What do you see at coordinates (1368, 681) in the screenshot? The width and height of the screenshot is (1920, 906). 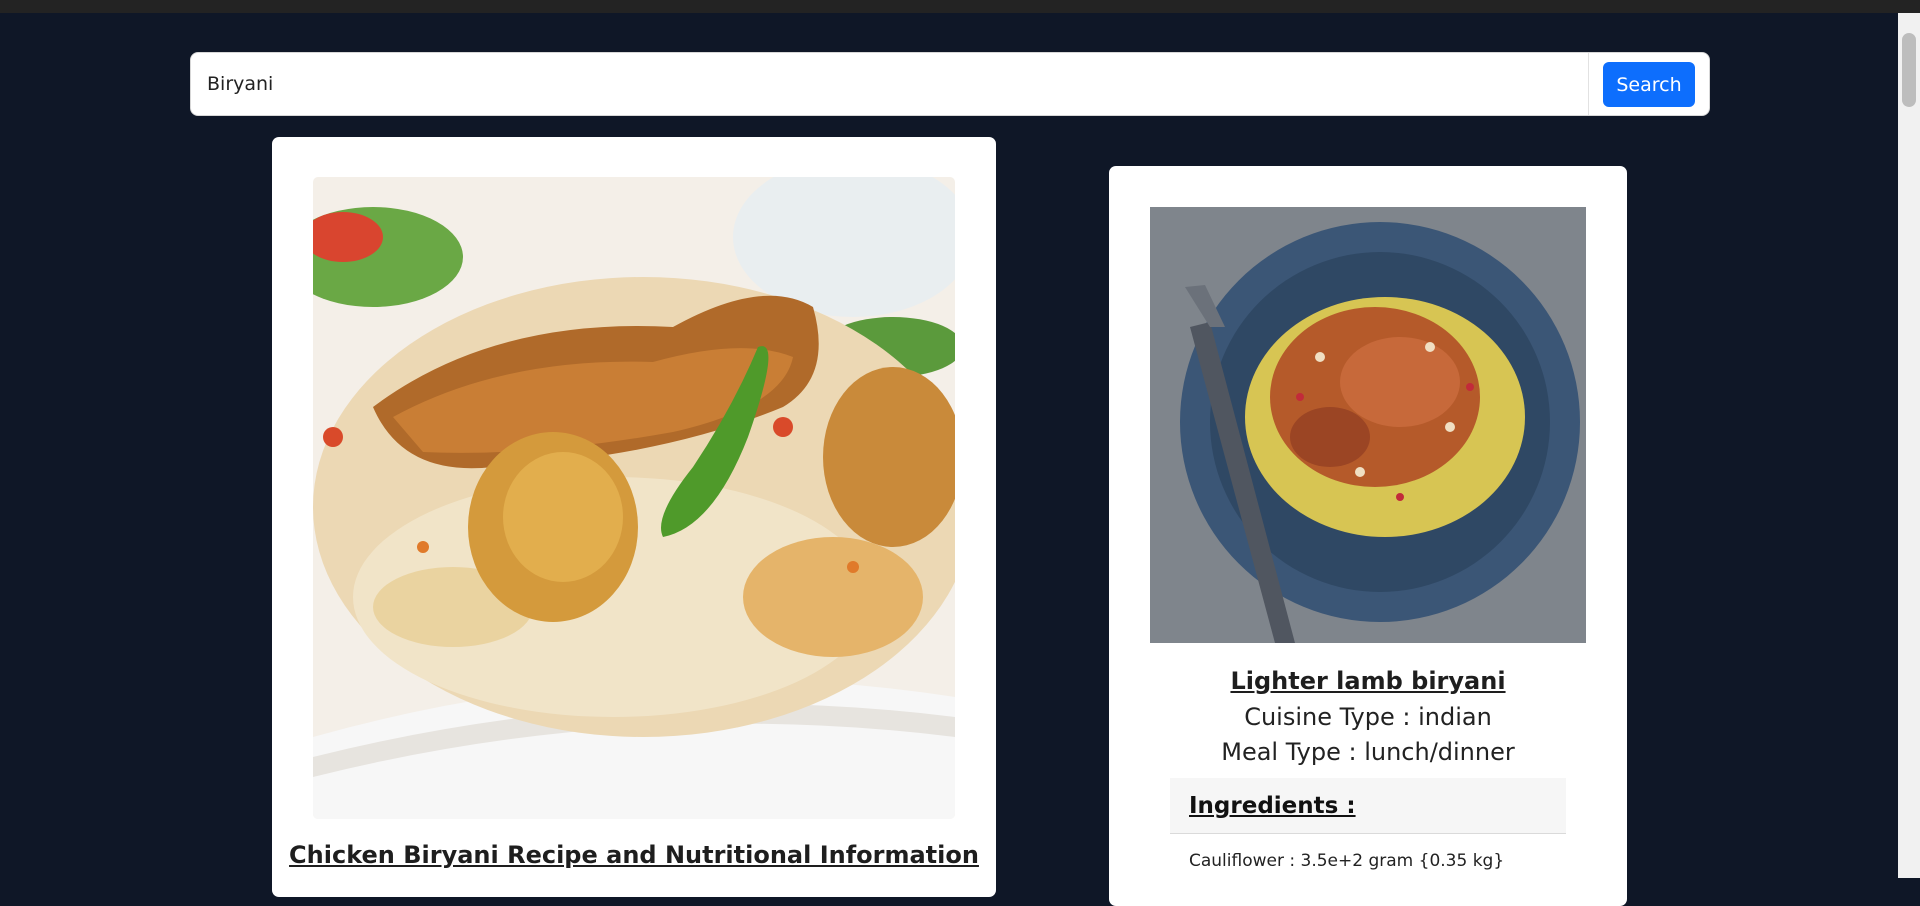 I see `recipe-title: Lighter lamb biryani` at bounding box center [1368, 681].